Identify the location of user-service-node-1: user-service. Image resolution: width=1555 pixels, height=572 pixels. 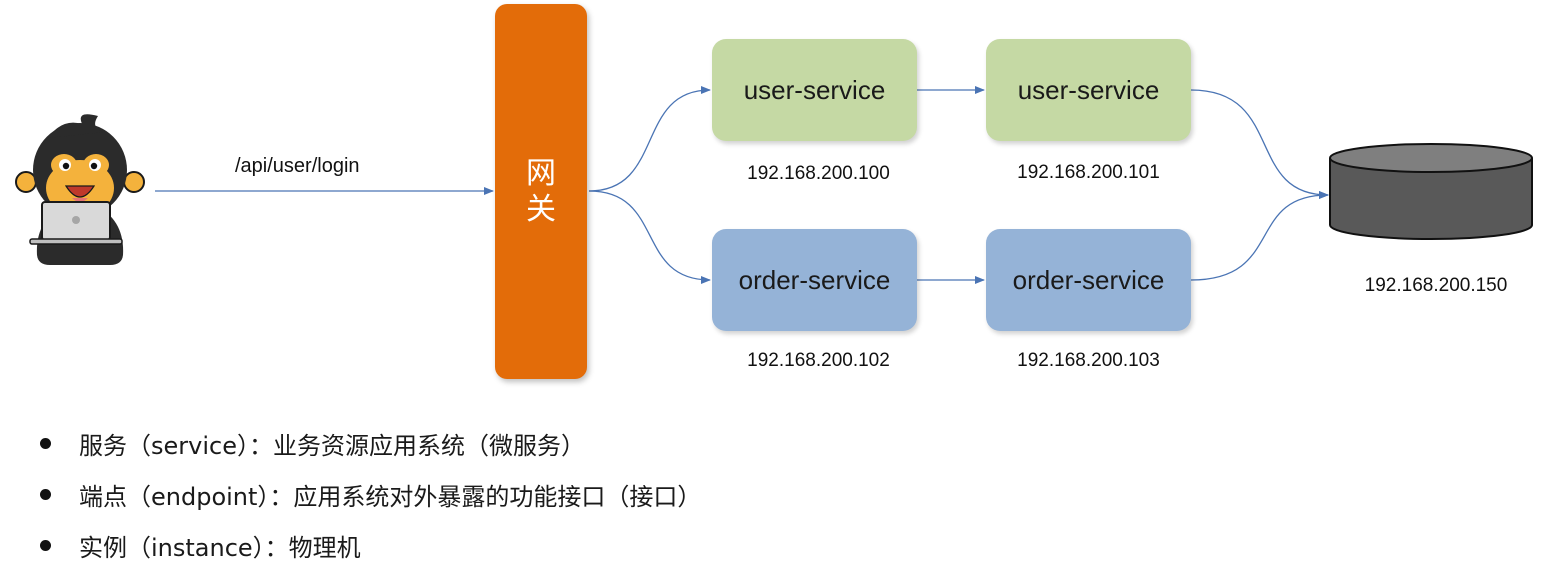
(814, 90).